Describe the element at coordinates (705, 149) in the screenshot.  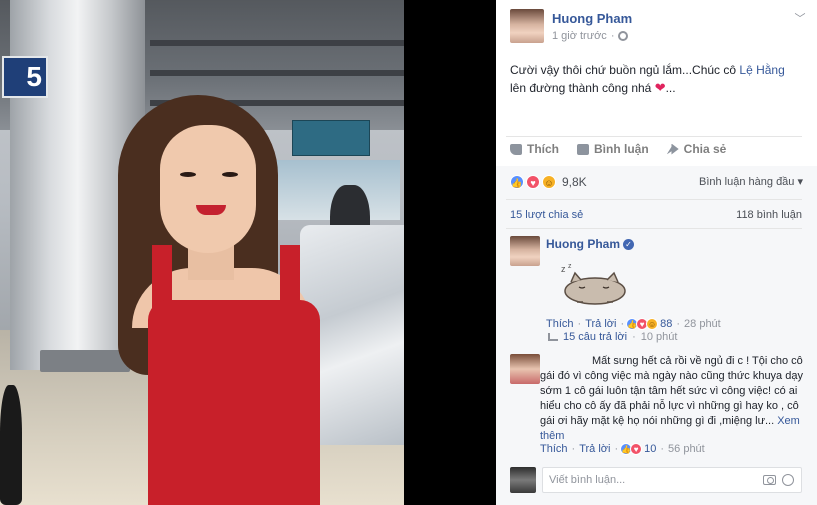
I see `share-label: Chia sẻ` at that location.